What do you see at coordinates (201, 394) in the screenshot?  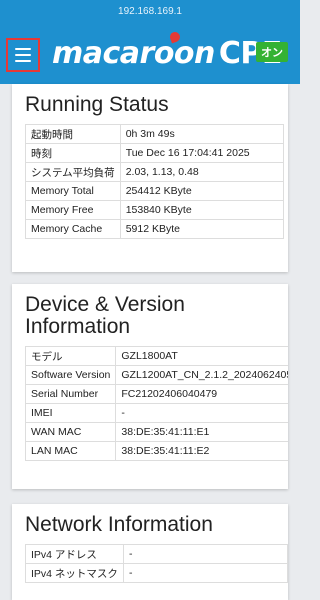 I see `row-value: FC21202406040479` at bounding box center [201, 394].